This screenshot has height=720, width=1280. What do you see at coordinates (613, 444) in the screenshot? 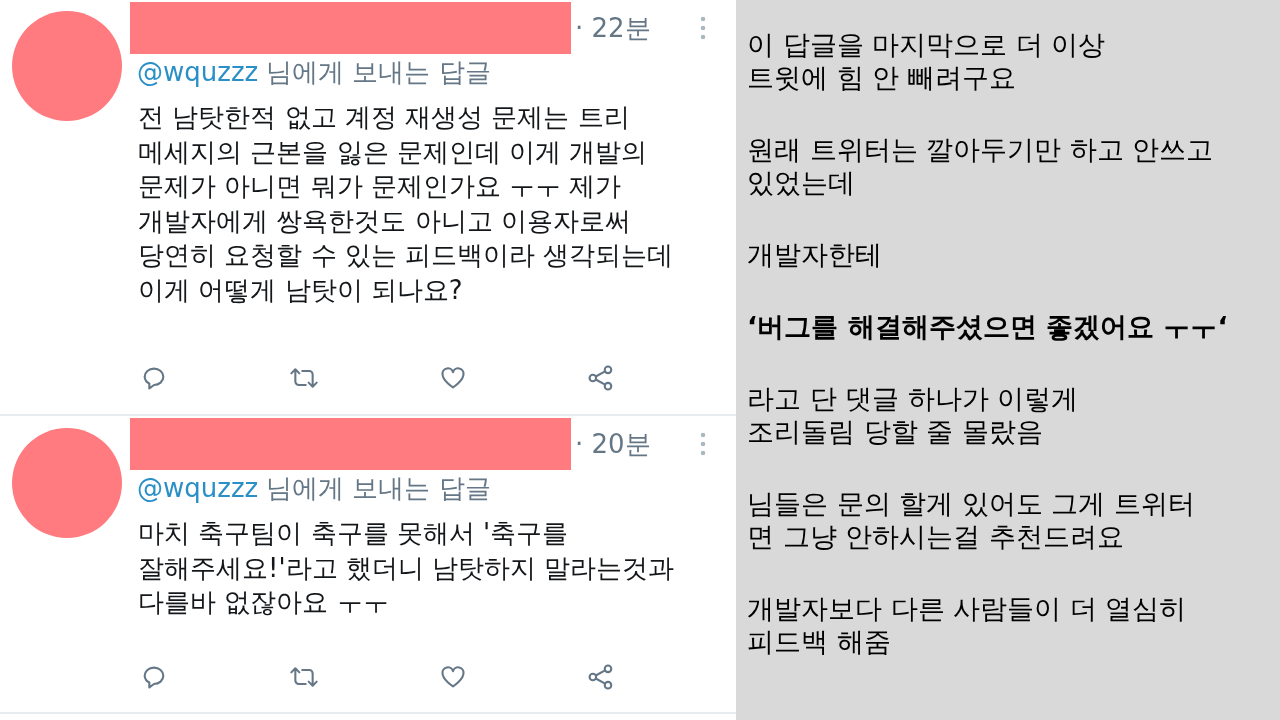
I see `timestamp: · 20분` at bounding box center [613, 444].